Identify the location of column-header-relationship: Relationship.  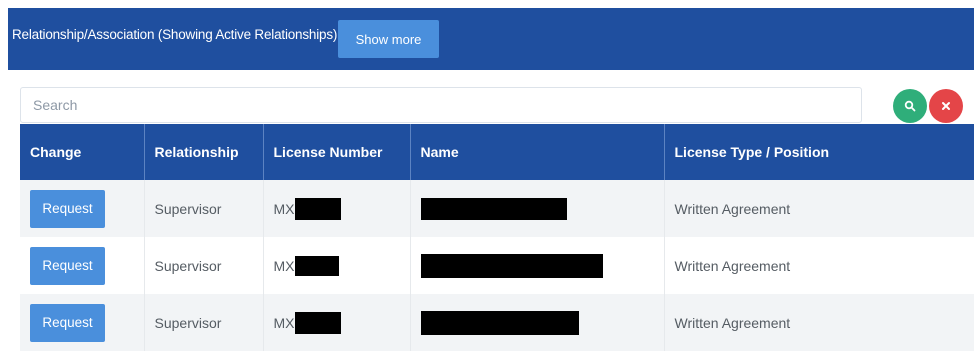
(204, 152).